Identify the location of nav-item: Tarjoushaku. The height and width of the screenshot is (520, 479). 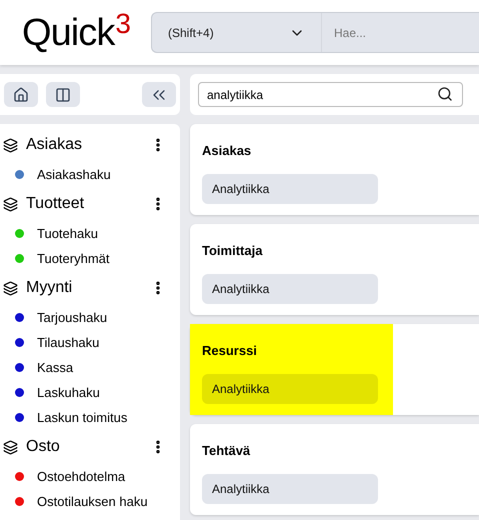
(72, 318).